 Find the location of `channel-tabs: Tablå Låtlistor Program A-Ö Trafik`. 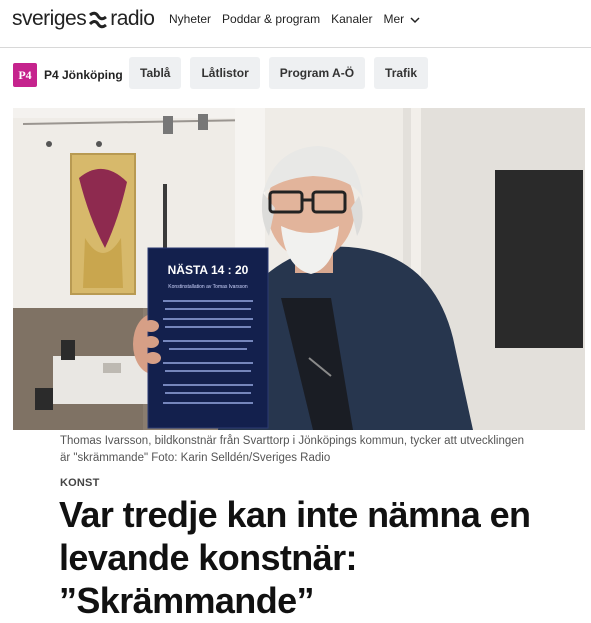

channel-tabs: Tablå Låtlistor Program A-Ö Trafik is located at coordinates (283, 73).